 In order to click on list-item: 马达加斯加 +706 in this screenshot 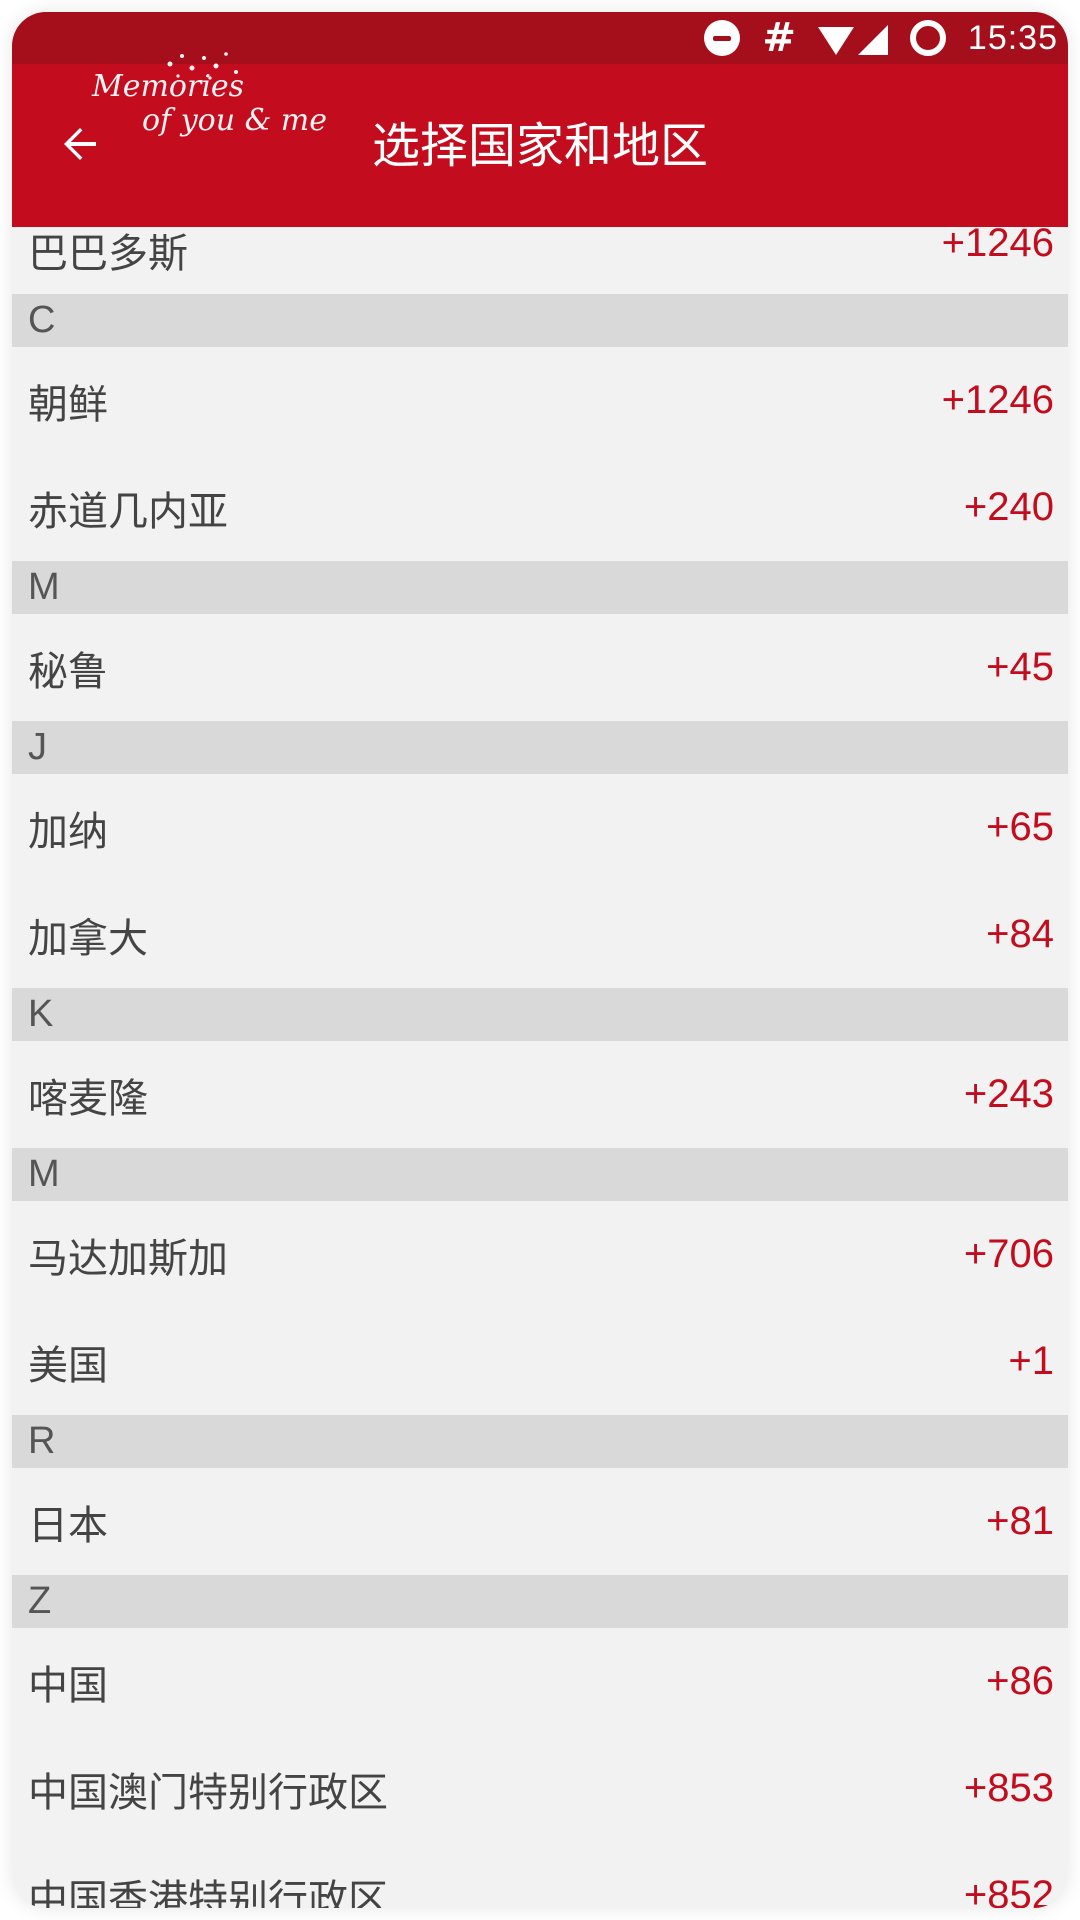, I will do `click(540, 1254)`.